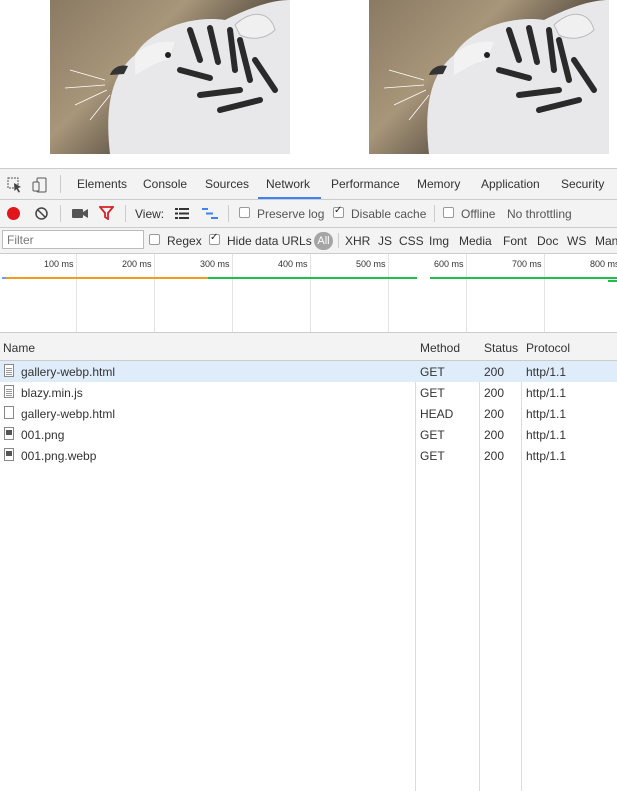 Image resolution: width=617 pixels, height=791 pixels. What do you see at coordinates (448, 212) in the screenshot?
I see `offline-checkbox` at bounding box center [448, 212].